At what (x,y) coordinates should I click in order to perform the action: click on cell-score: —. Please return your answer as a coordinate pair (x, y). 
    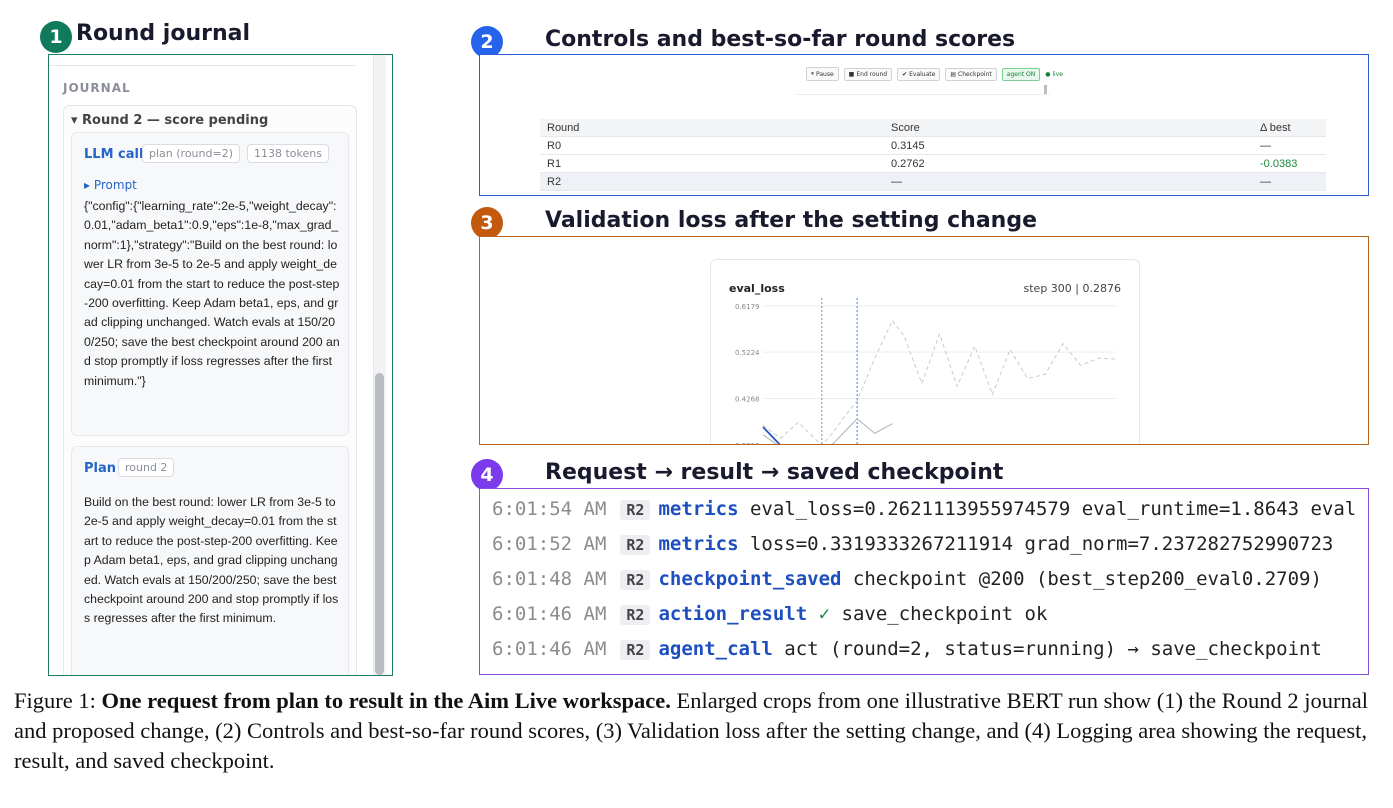
    Looking at the image, I should click on (1068, 181).